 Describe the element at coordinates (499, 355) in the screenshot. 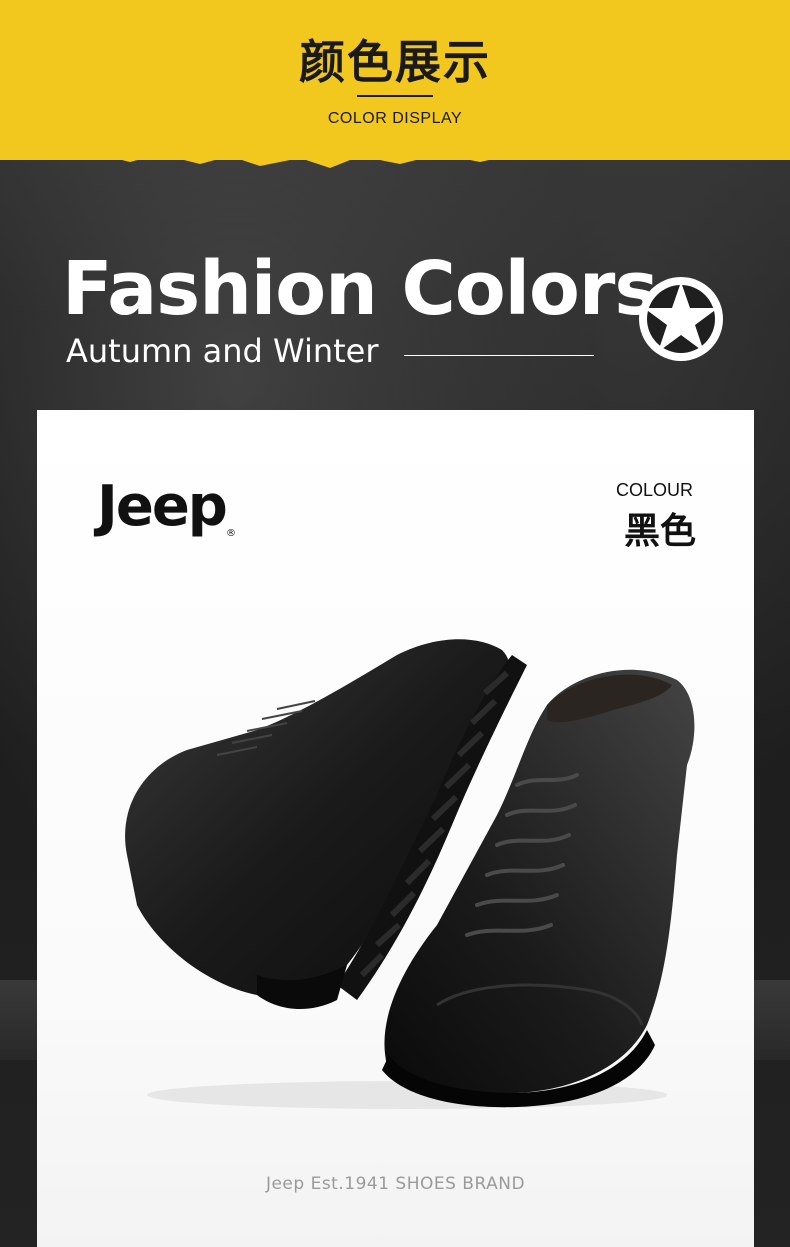

I see `subheadline-rule` at that location.